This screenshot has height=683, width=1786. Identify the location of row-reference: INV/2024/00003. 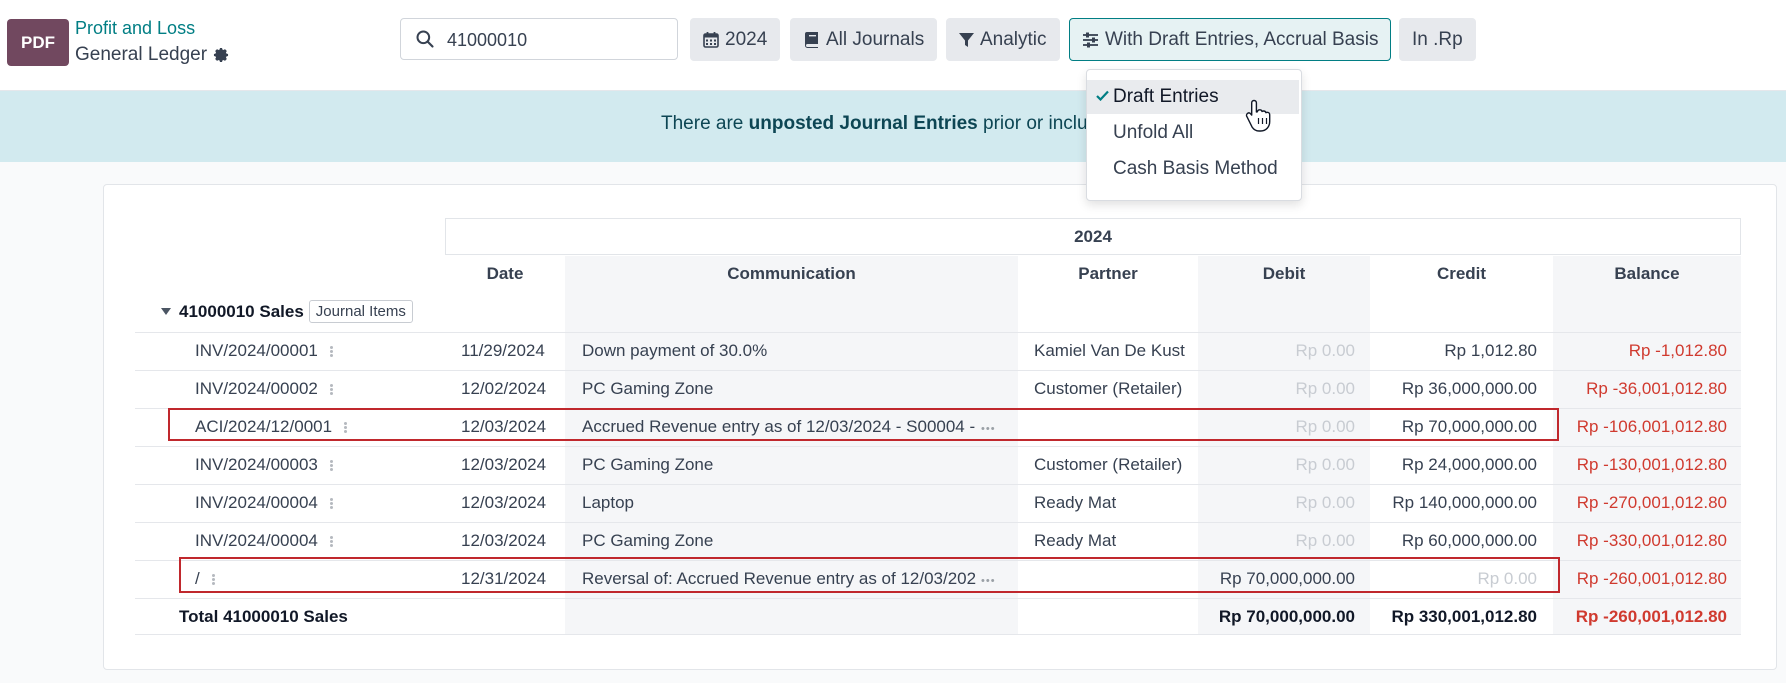
(264, 465).